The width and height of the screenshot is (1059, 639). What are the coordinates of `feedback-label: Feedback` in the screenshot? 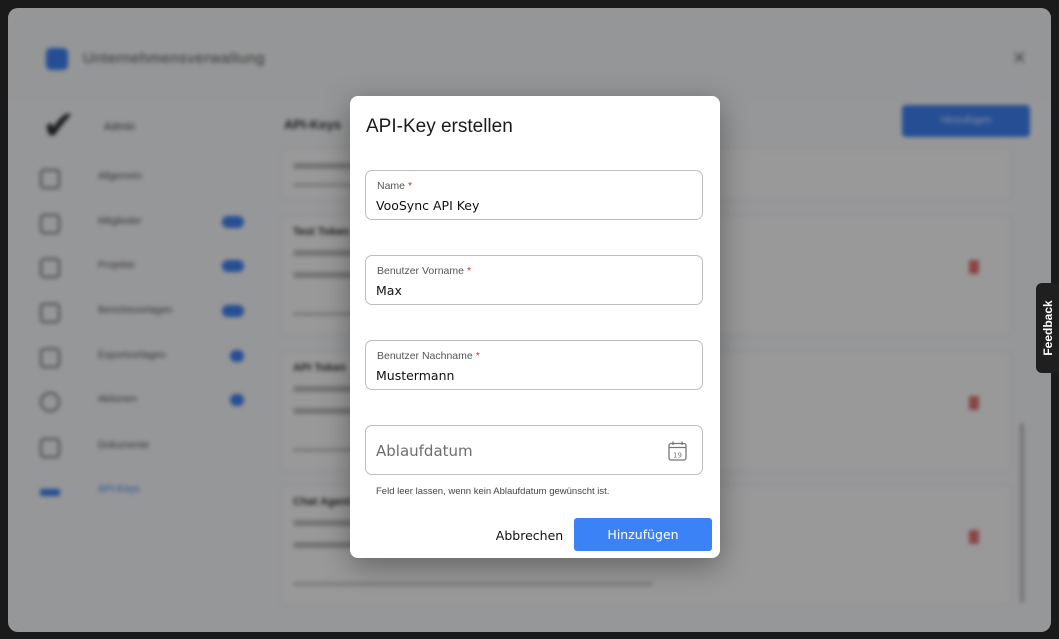 It's located at (1047, 328).